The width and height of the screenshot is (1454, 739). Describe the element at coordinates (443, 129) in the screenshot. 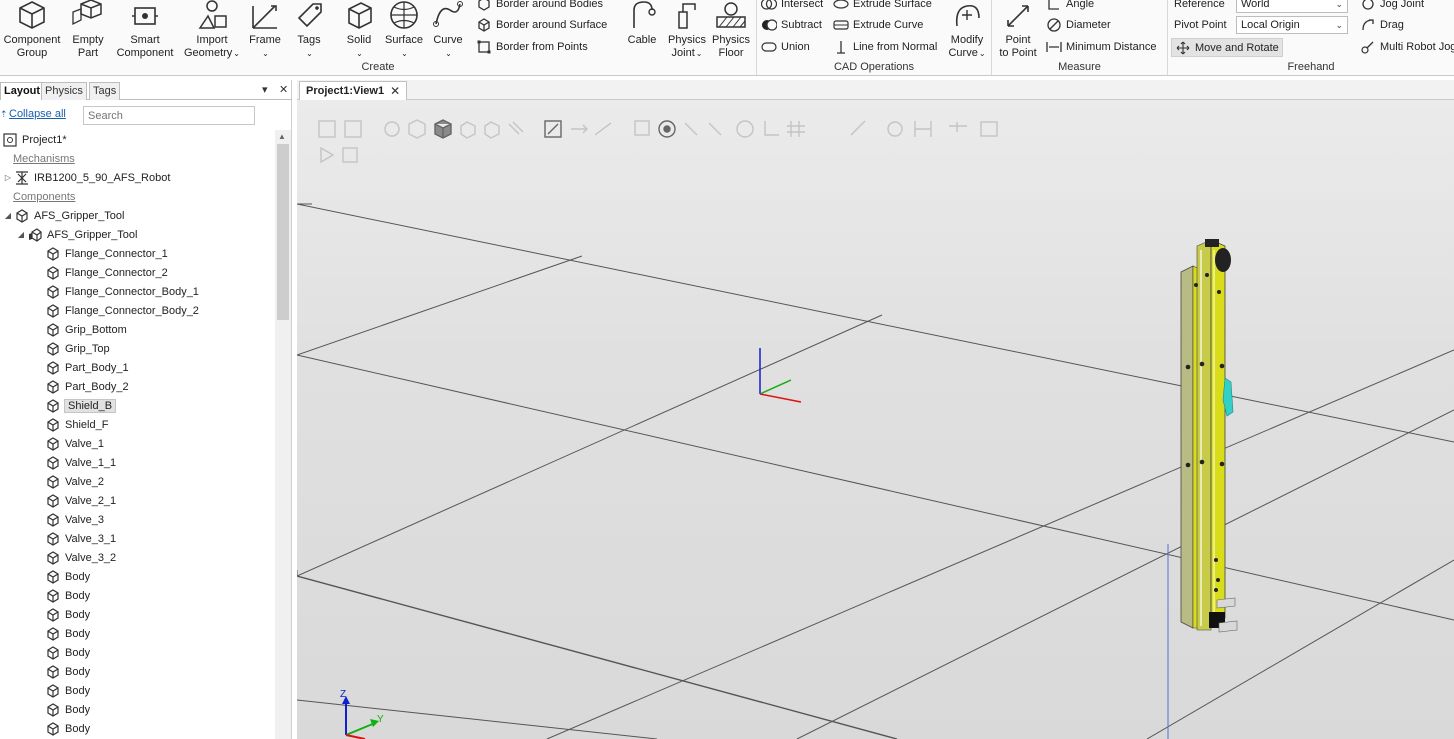

I see `select-body-icon` at that location.